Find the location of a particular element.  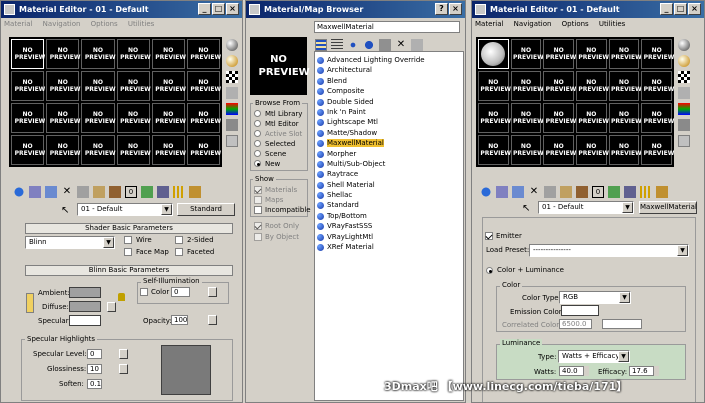

close-button: × is located at coordinates (694, 9).